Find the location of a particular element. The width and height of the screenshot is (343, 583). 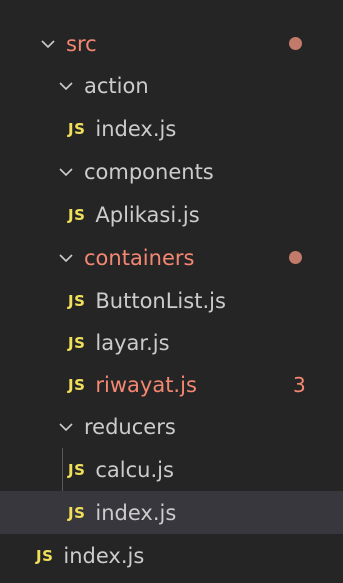

folder-label: src is located at coordinates (81, 43).